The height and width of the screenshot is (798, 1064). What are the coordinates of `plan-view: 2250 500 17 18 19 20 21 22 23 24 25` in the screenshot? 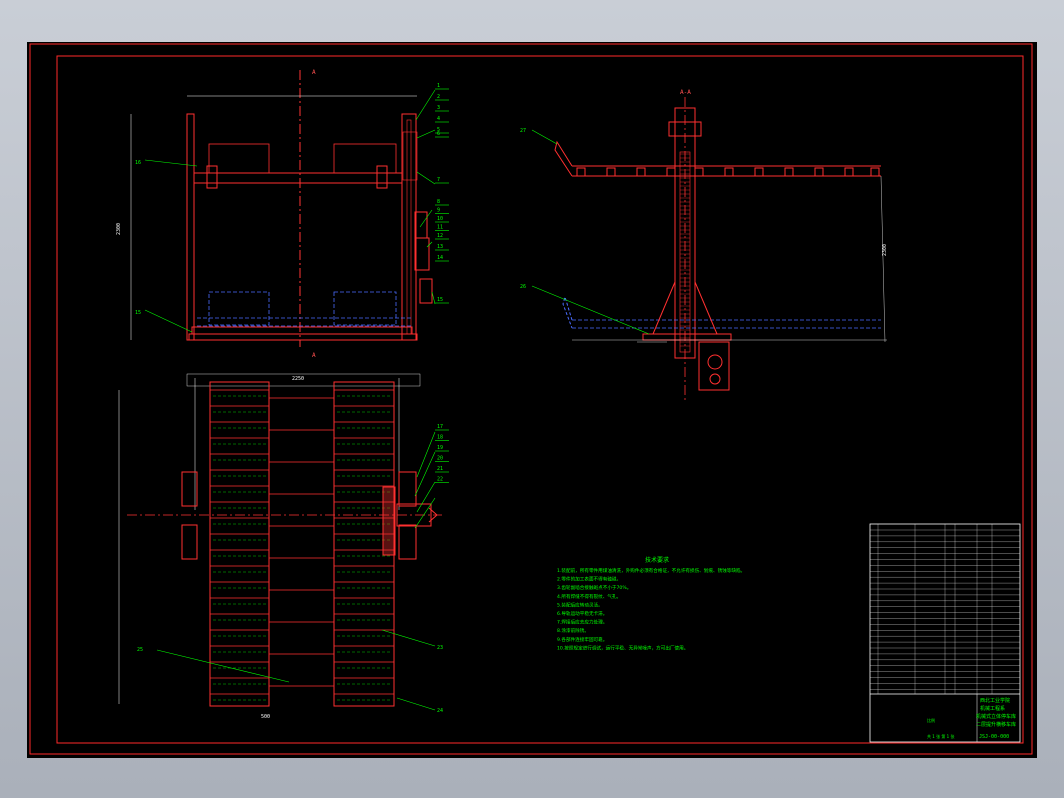 It's located at (283, 546).